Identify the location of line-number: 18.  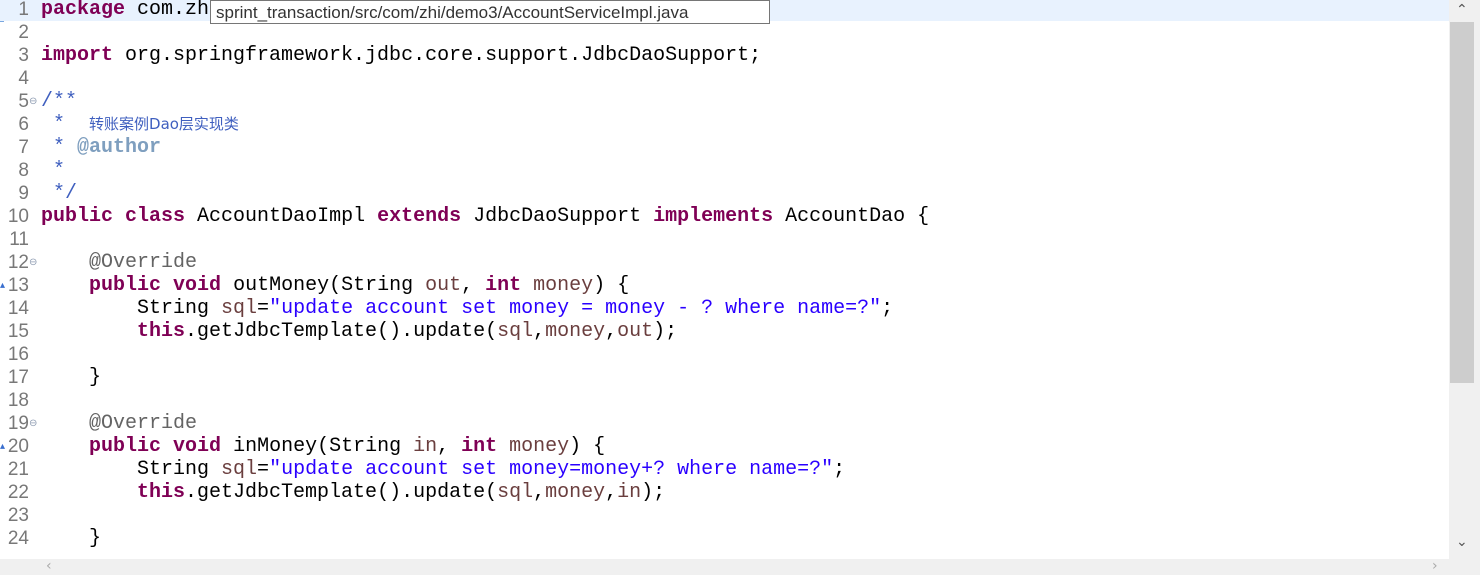
(18, 400).